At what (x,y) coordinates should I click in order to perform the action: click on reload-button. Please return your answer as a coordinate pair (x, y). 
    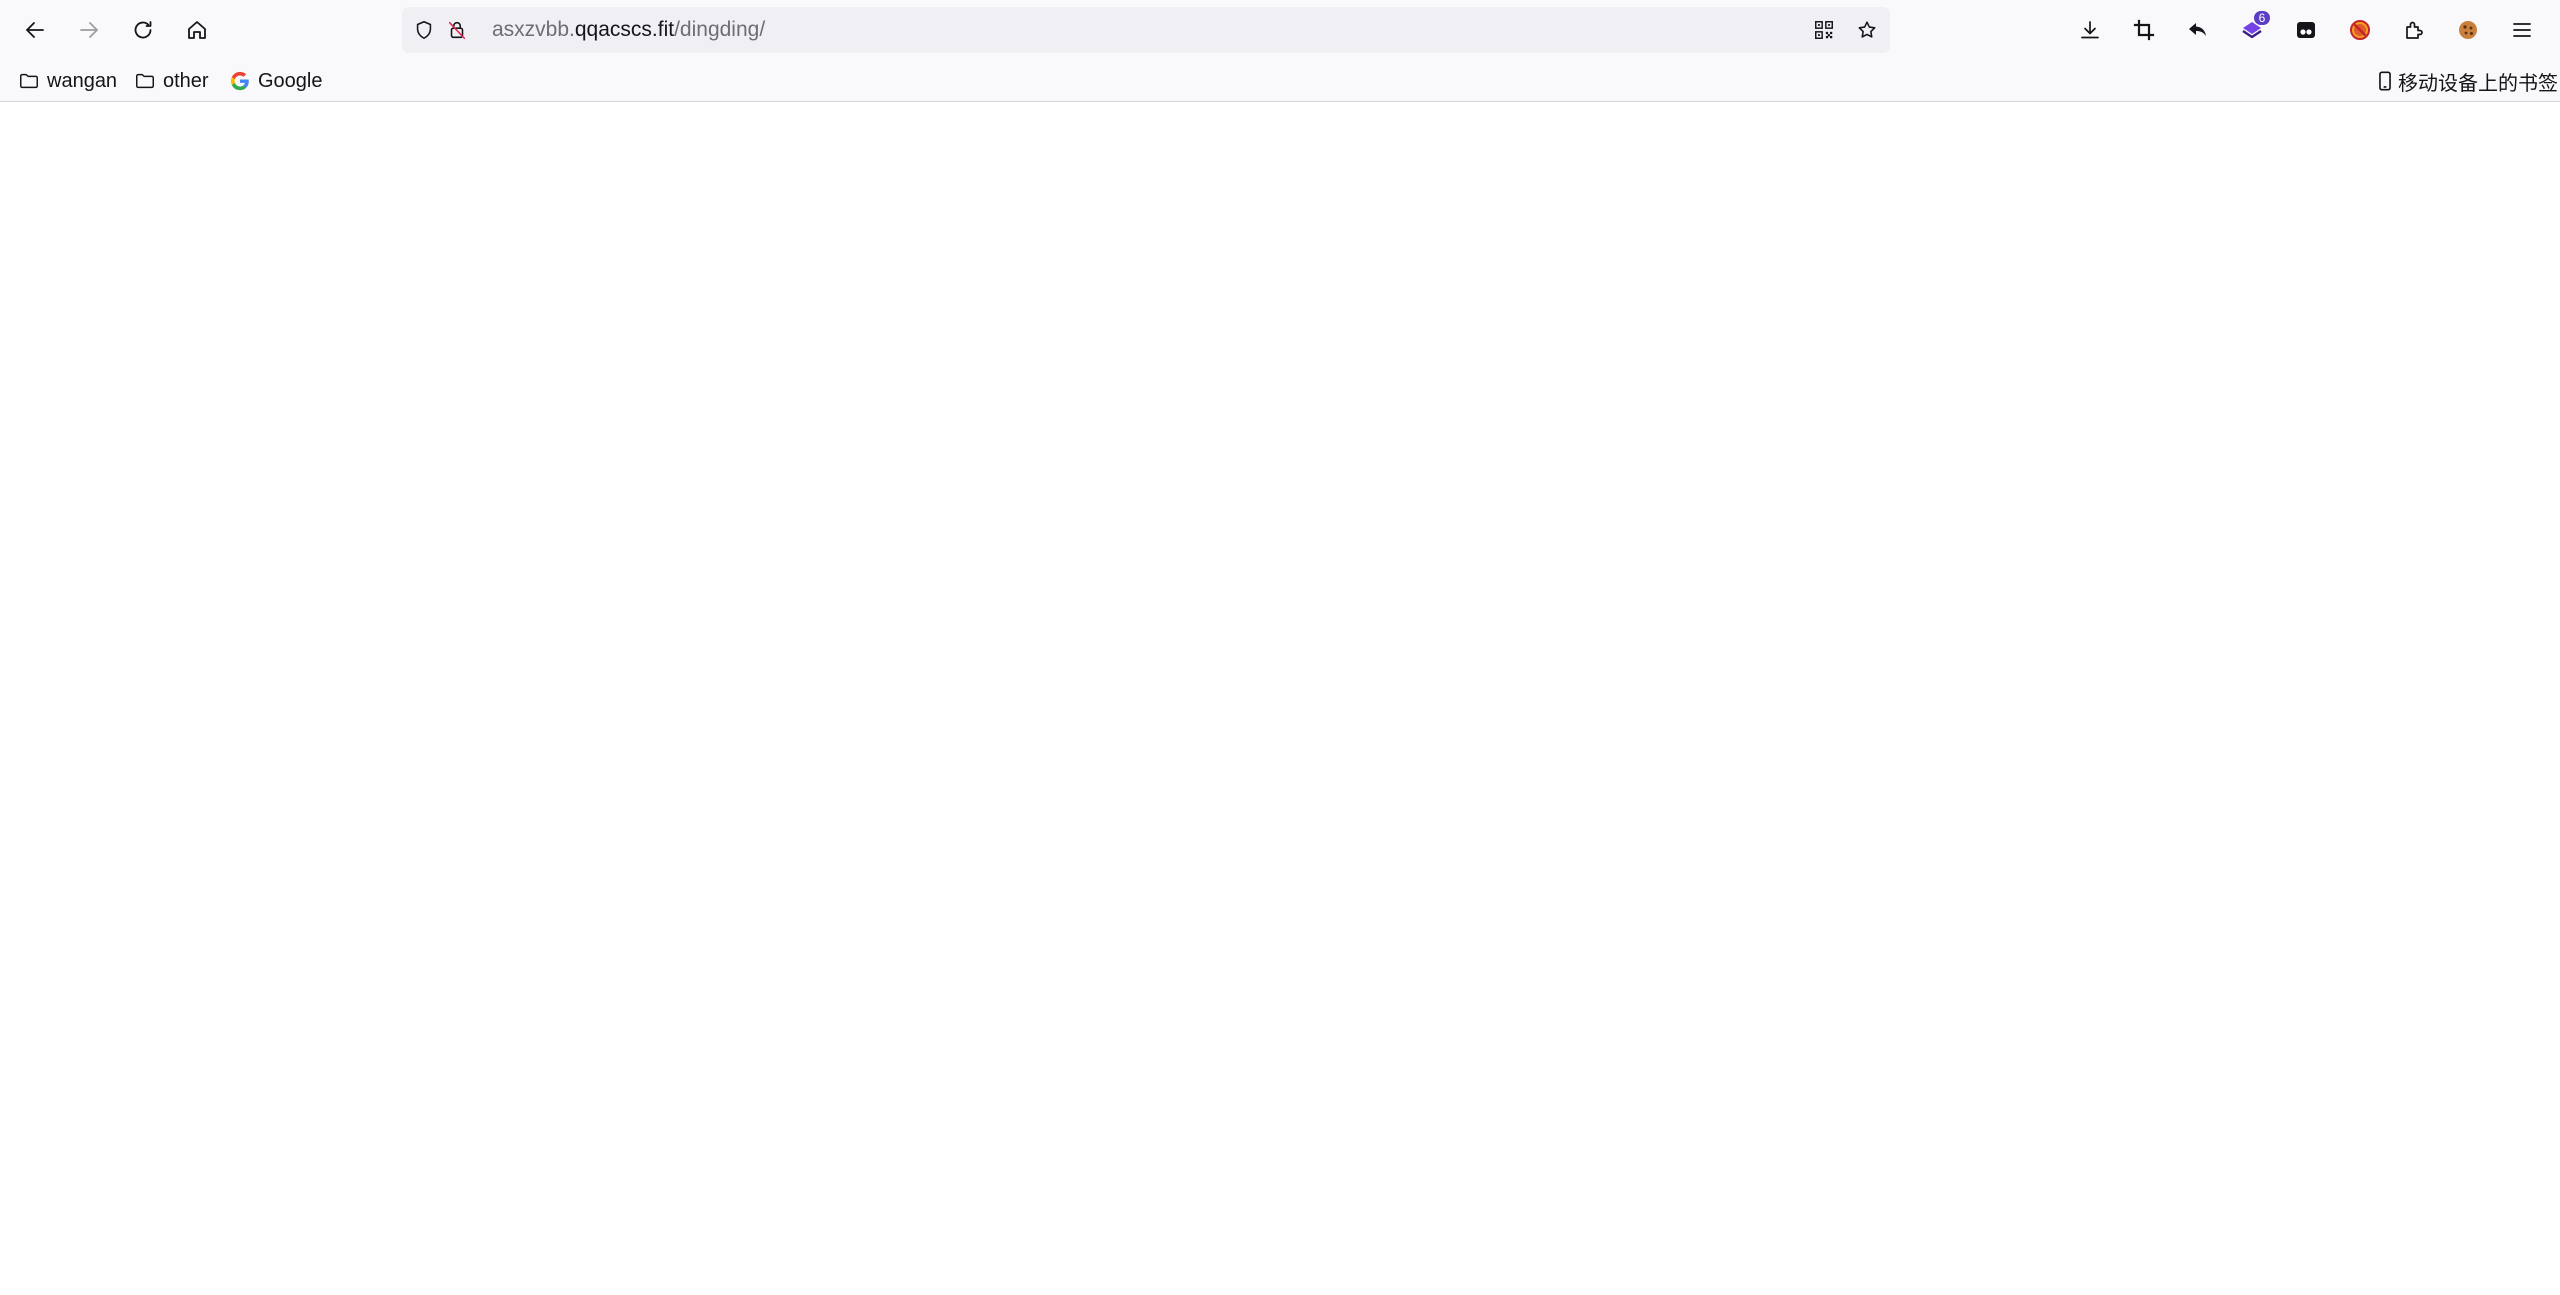
    Looking at the image, I should click on (143, 30).